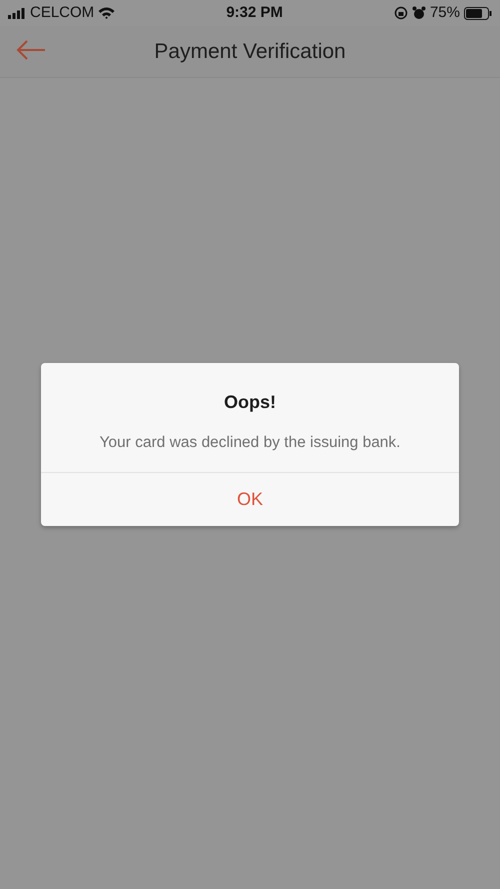 This screenshot has height=889, width=500. Describe the element at coordinates (445, 12) in the screenshot. I see `battery-percent: 75%` at that location.